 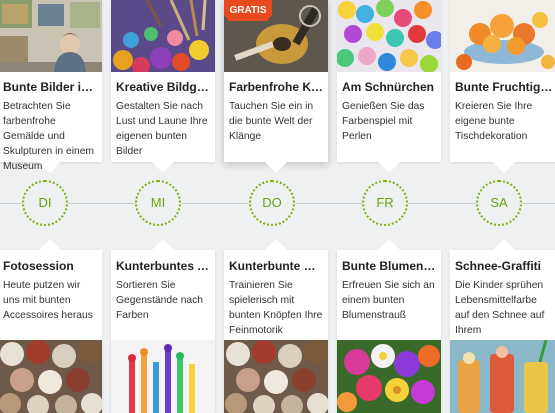 What do you see at coordinates (385, 203) in the screenshot?
I see `day-marker-fr: FR` at bounding box center [385, 203].